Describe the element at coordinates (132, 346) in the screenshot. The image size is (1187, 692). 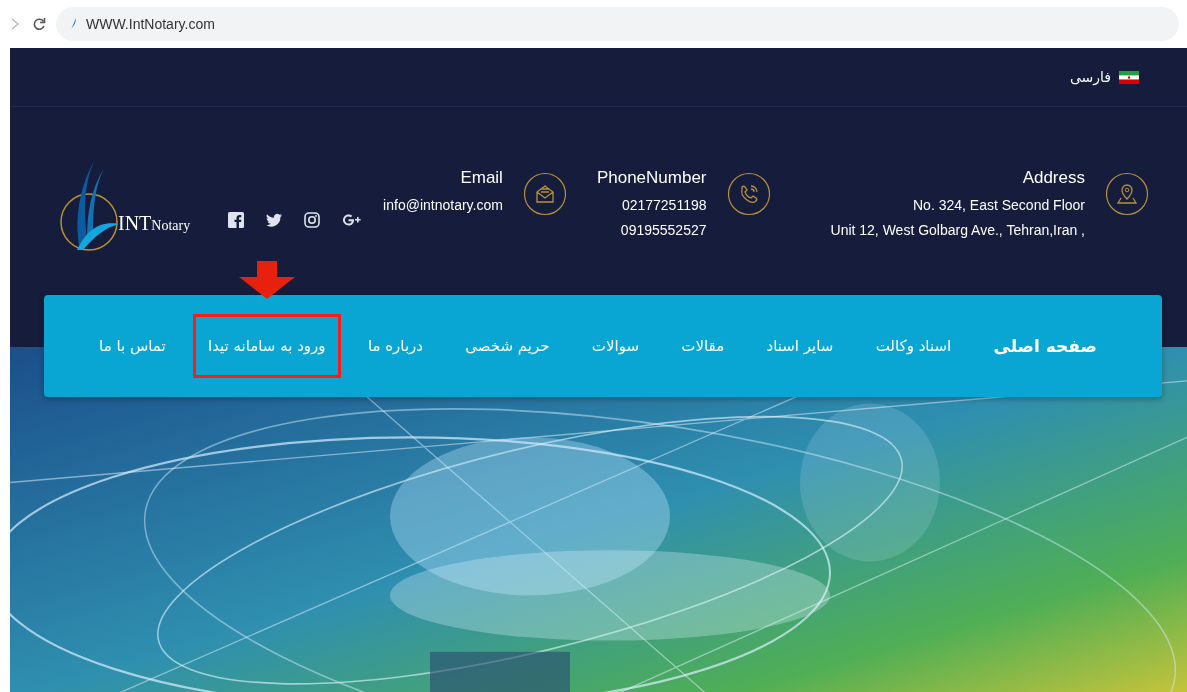
I see `nav-link: تماس با ما` at that location.